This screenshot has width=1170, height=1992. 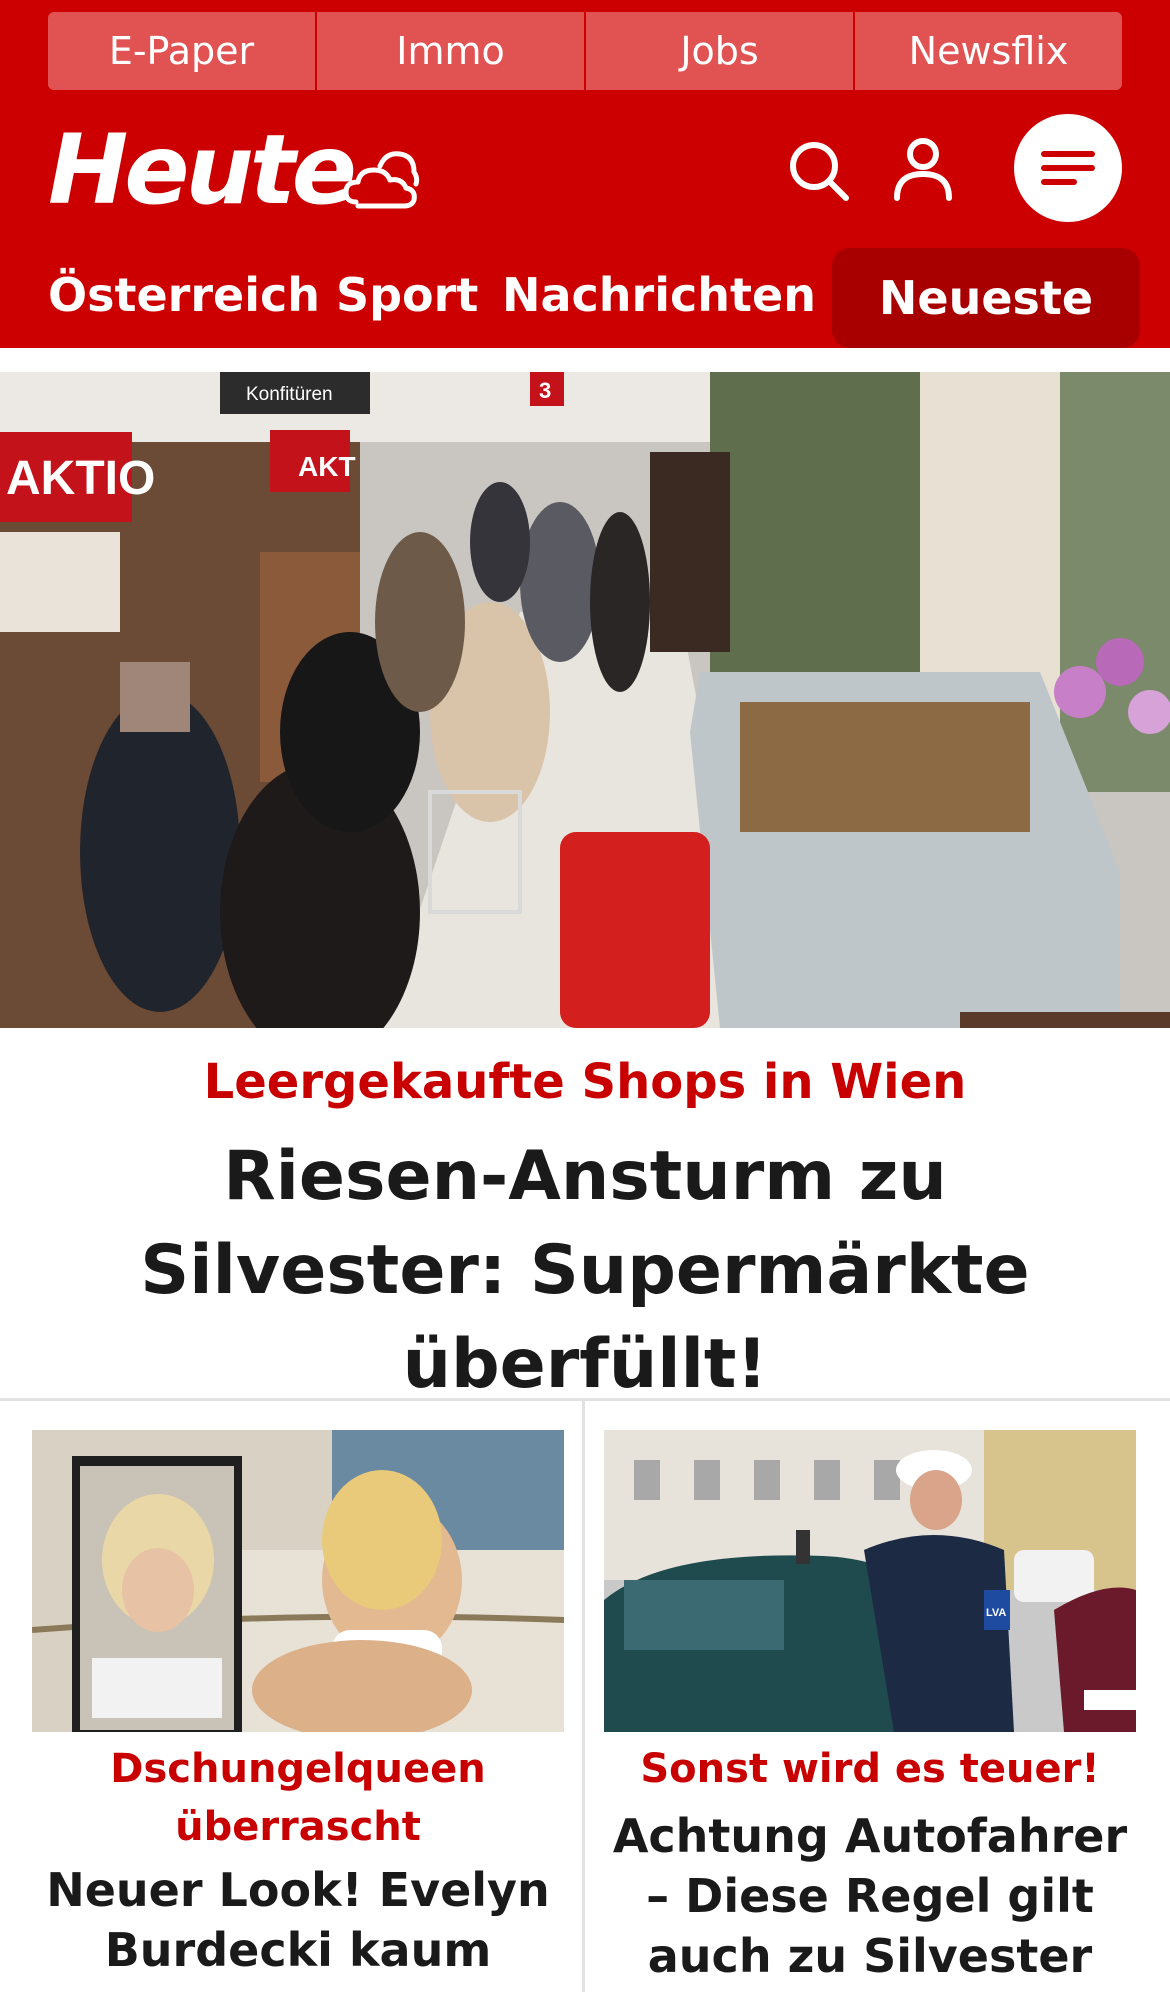 What do you see at coordinates (923, 169) in the screenshot?
I see `user-icon` at bounding box center [923, 169].